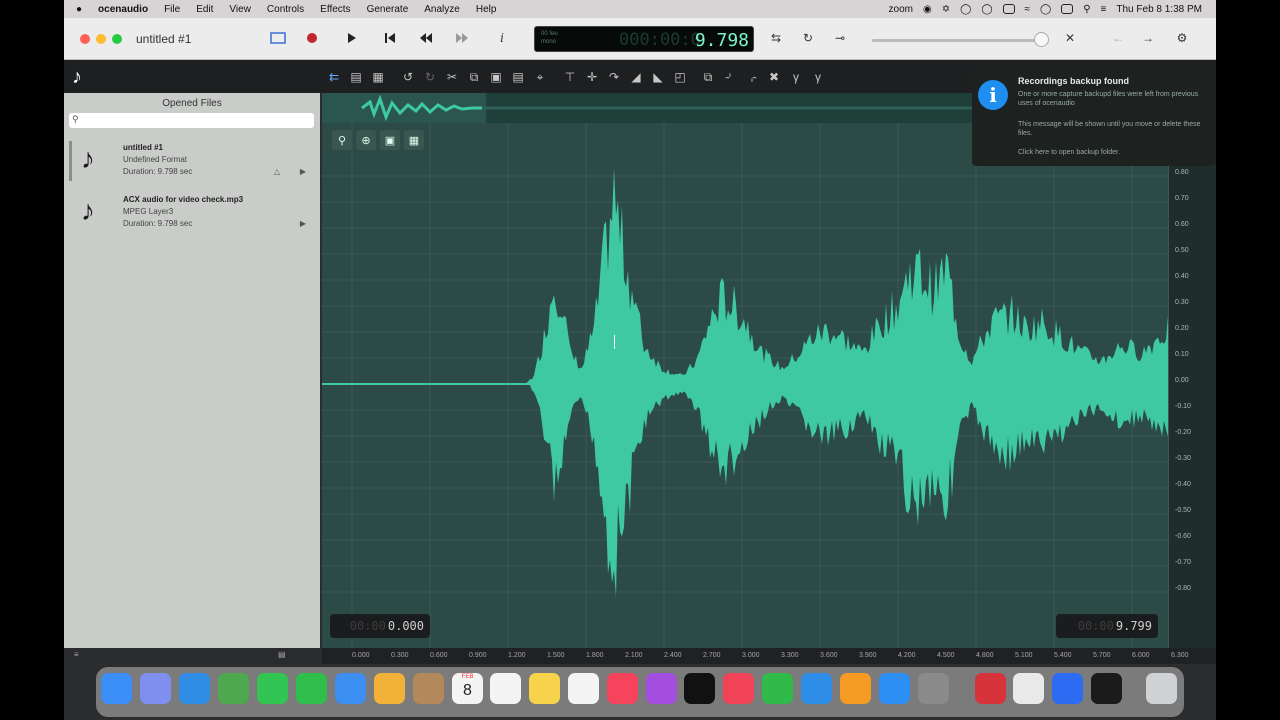 Image resolution: width=1280 pixels, height=720 pixels. What do you see at coordinates (1118, 38) in the screenshot?
I see `back-arrow-icon: ←` at bounding box center [1118, 38].